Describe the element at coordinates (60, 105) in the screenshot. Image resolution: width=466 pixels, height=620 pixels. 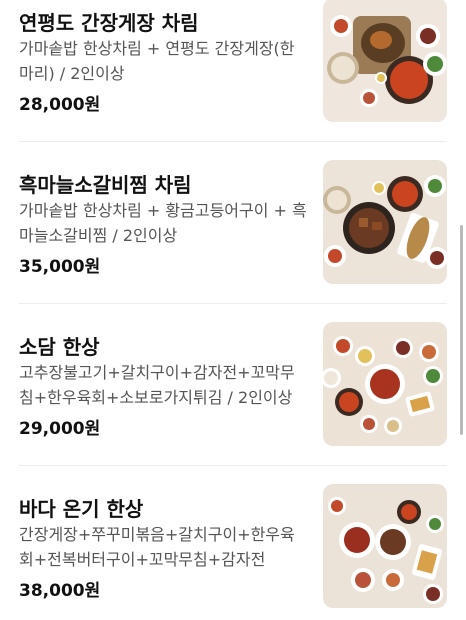
I see `menu-item-price: 28,000원` at that location.